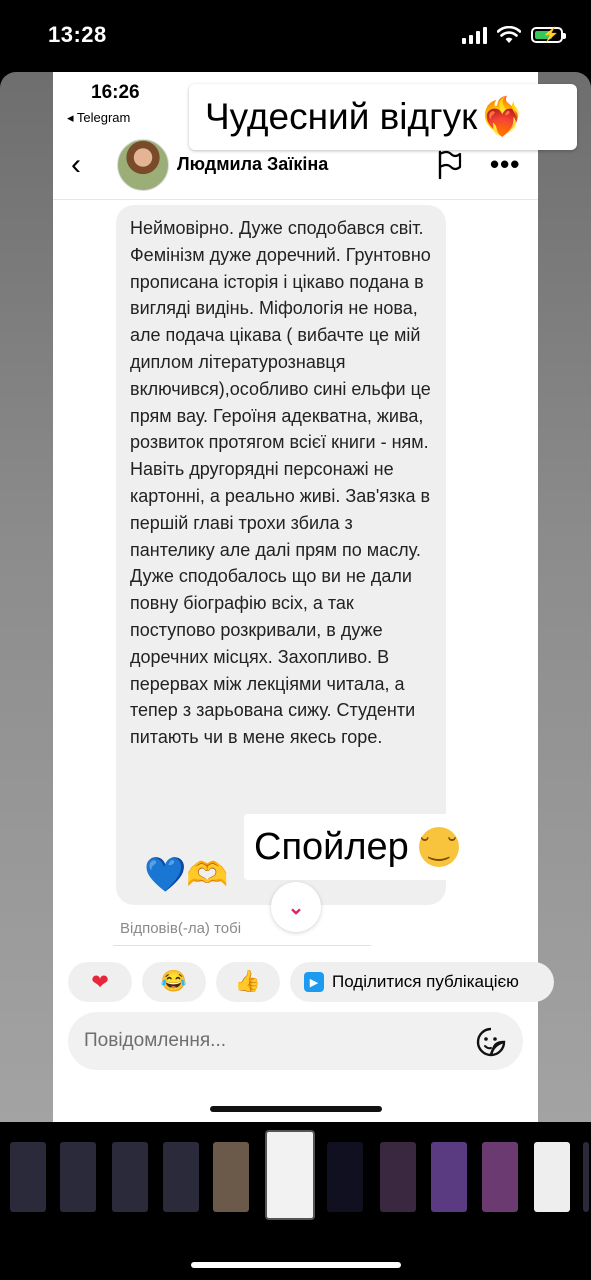 This screenshot has height=1280, width=591. Describe the element at coordinates (425, 981) in the screenshot. I see `share-post-label: Поділитися публікацією` at that location.